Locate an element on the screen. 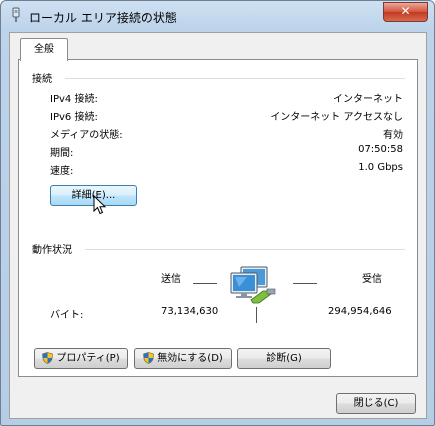  bytes-label: バイト: is located at coordinates (67, 315).